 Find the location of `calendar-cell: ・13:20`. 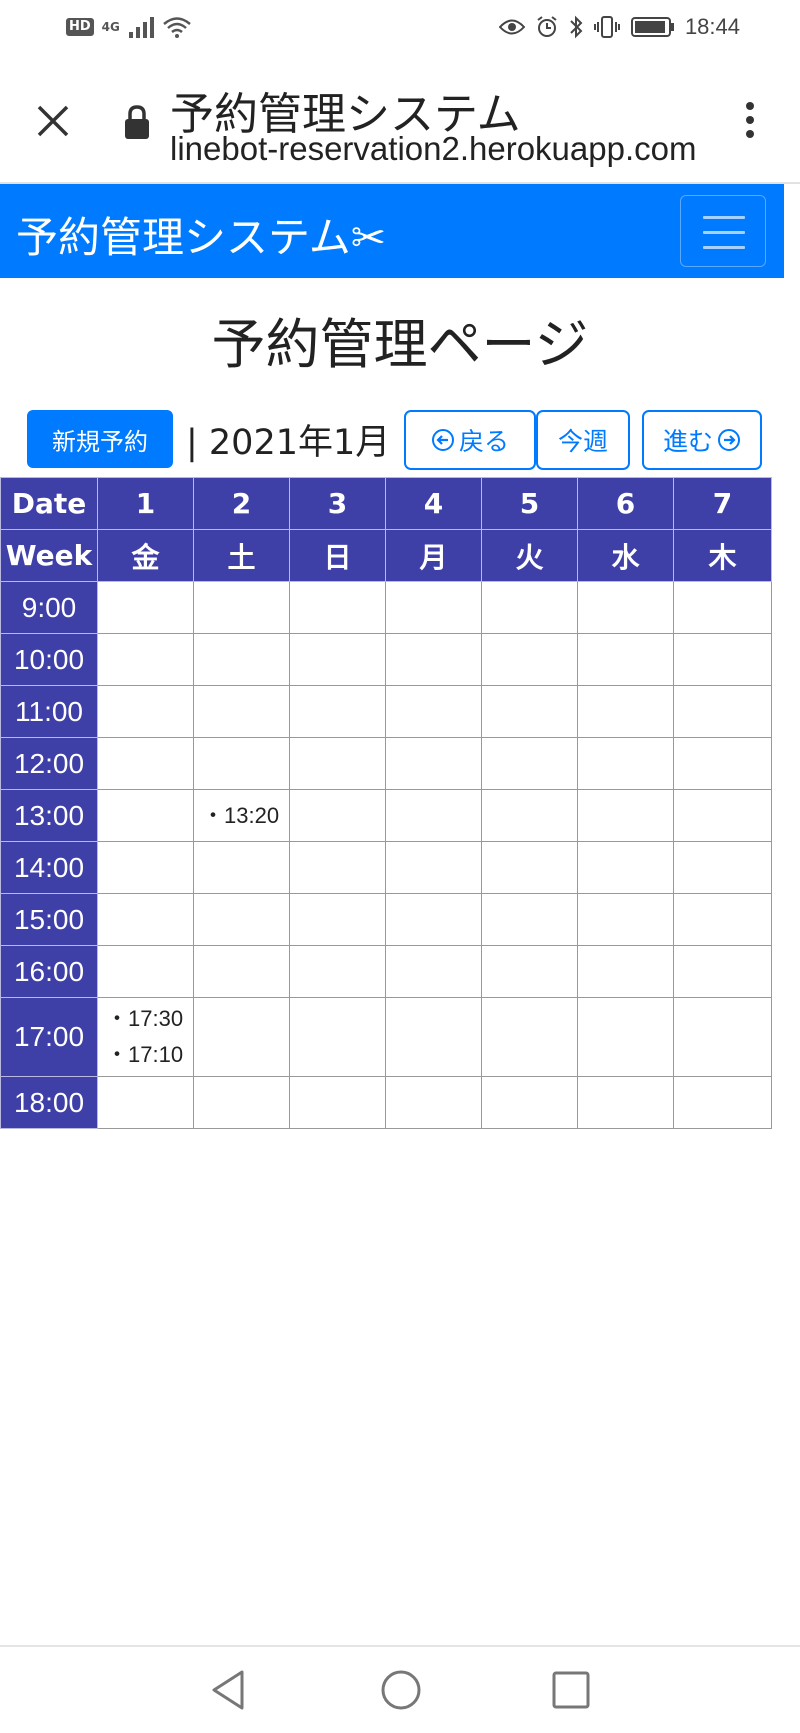

calendar-cell: ・13:20 is located at coordinates (241, 815).